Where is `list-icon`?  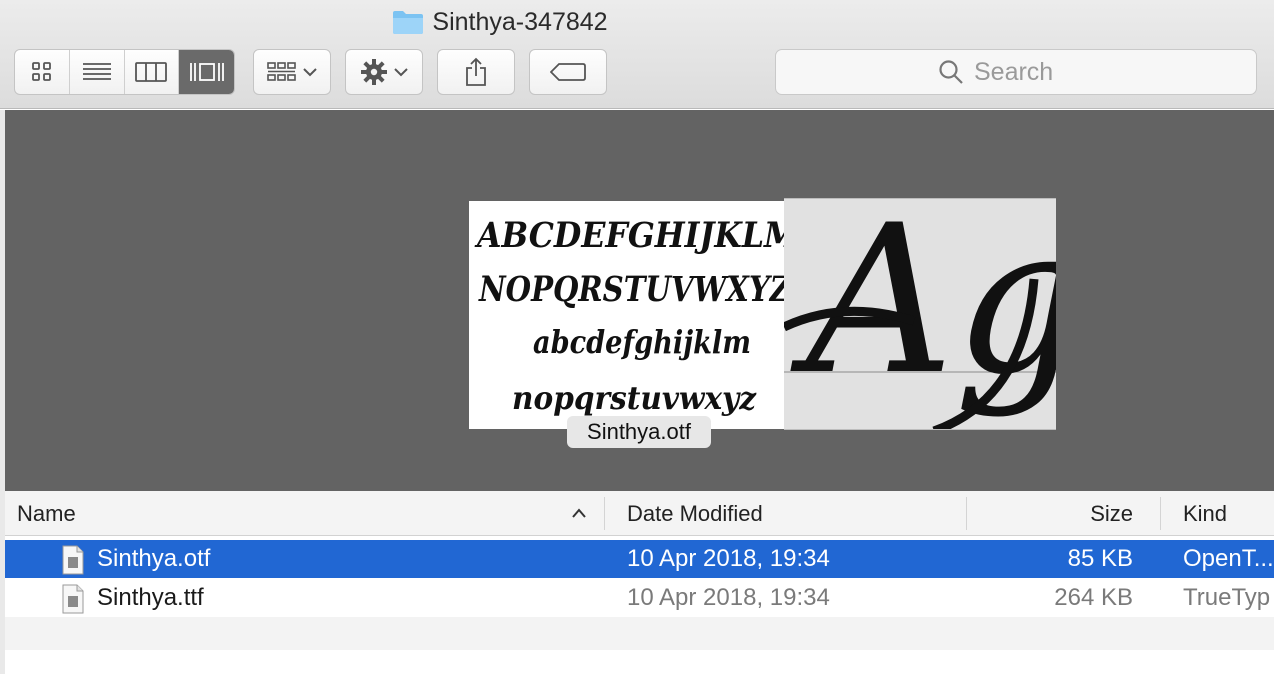
list-icon is located at coordinates (96, 71).